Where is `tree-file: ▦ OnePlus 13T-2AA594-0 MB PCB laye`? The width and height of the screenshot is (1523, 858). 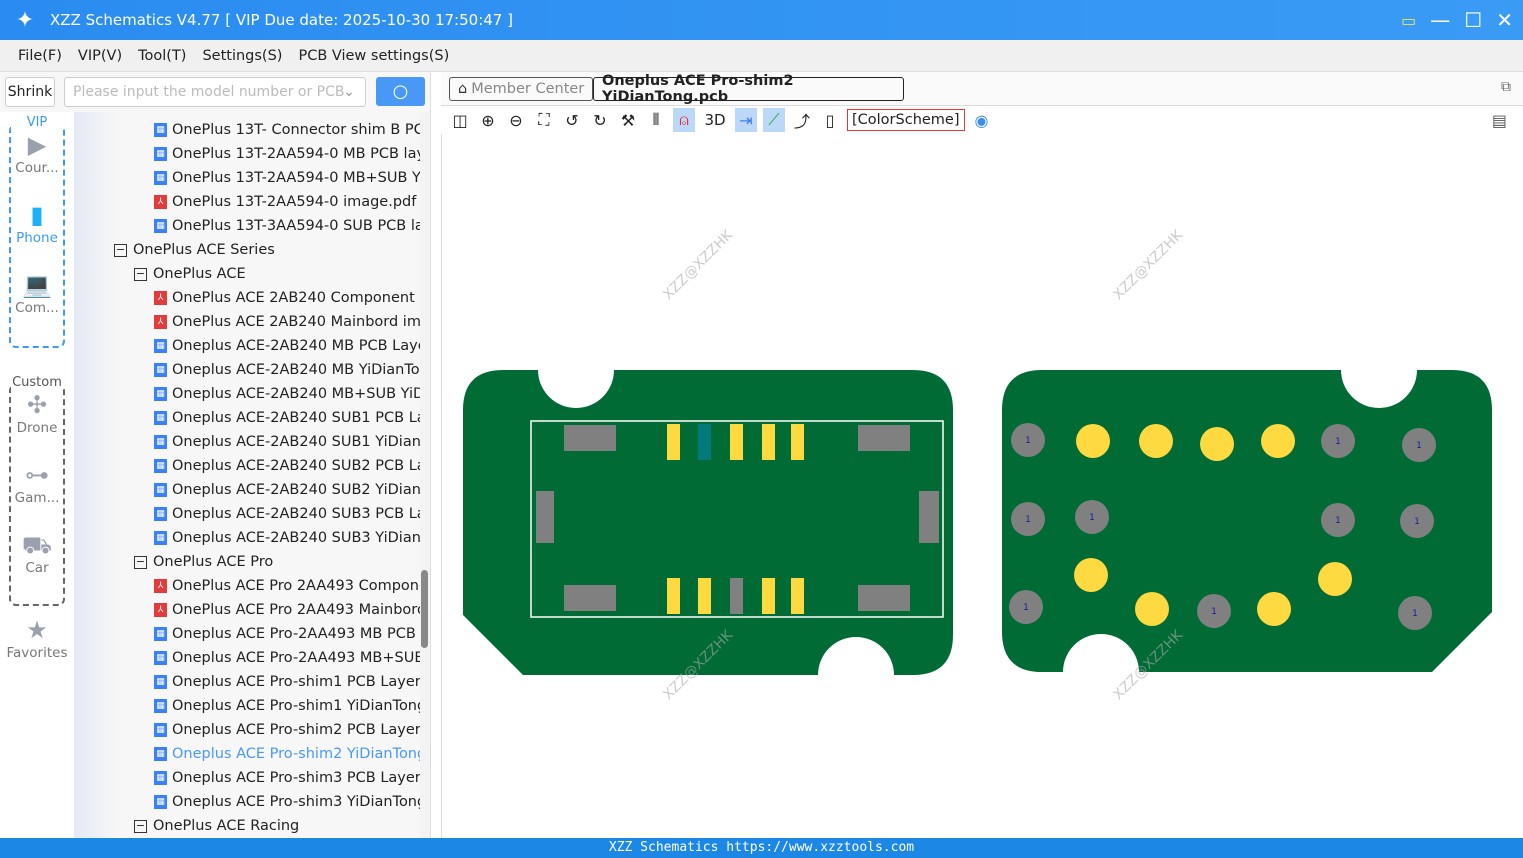 tree-file: ▦ OnePlus 13T-2AA594-0 MB PCB laye is located at coordinates (287, 154).